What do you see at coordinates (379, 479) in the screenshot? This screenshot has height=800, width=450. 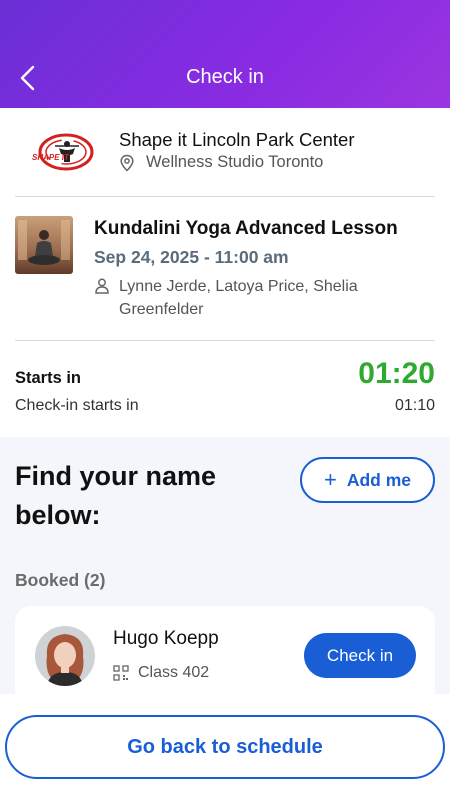 I see `add-me-label: Add me` at bounding box center [379, 479].